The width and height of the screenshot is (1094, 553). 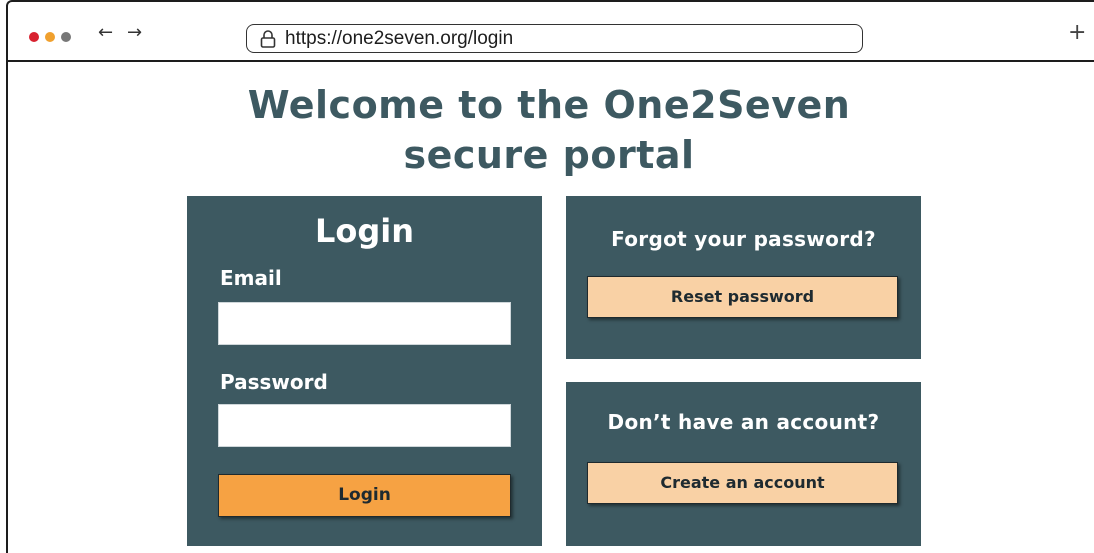 I want to click on reset-password-button: Reset password, so click(x=742, y=297).